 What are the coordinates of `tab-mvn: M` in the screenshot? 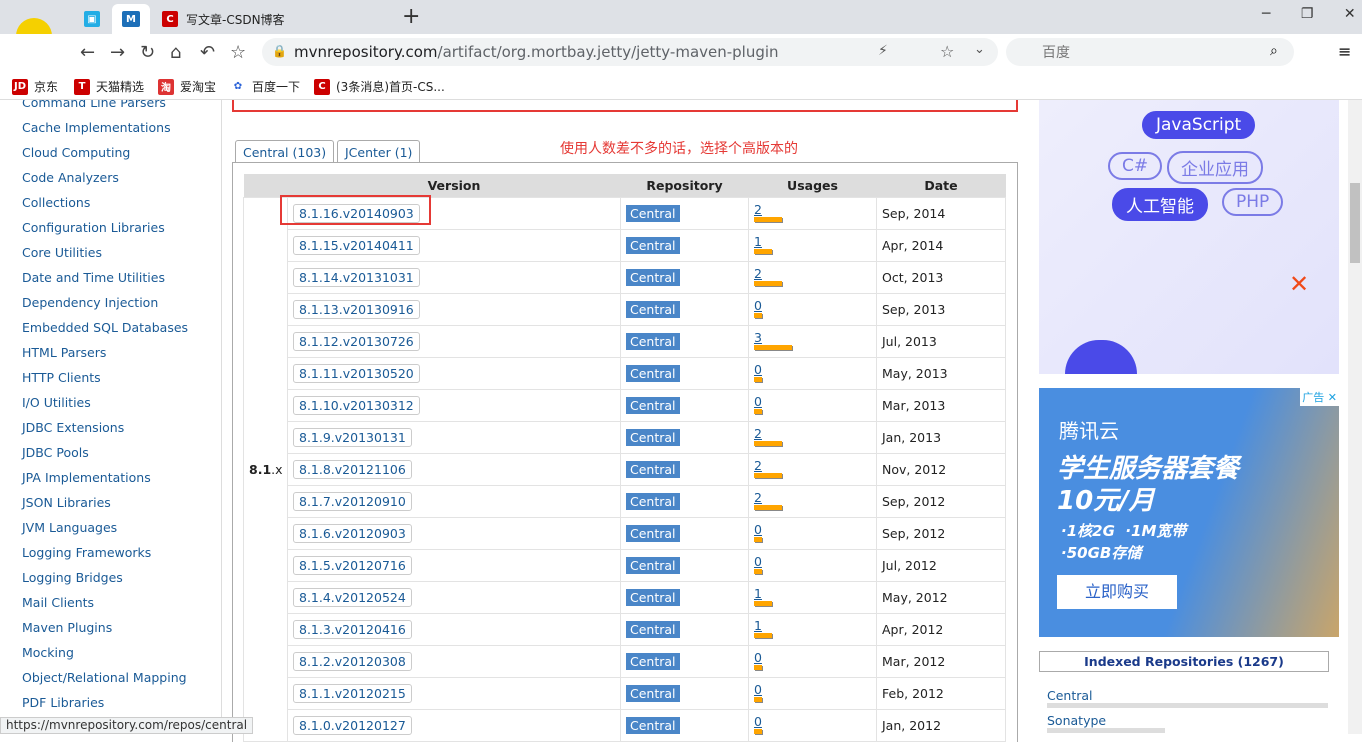 It's located at (131, 19).